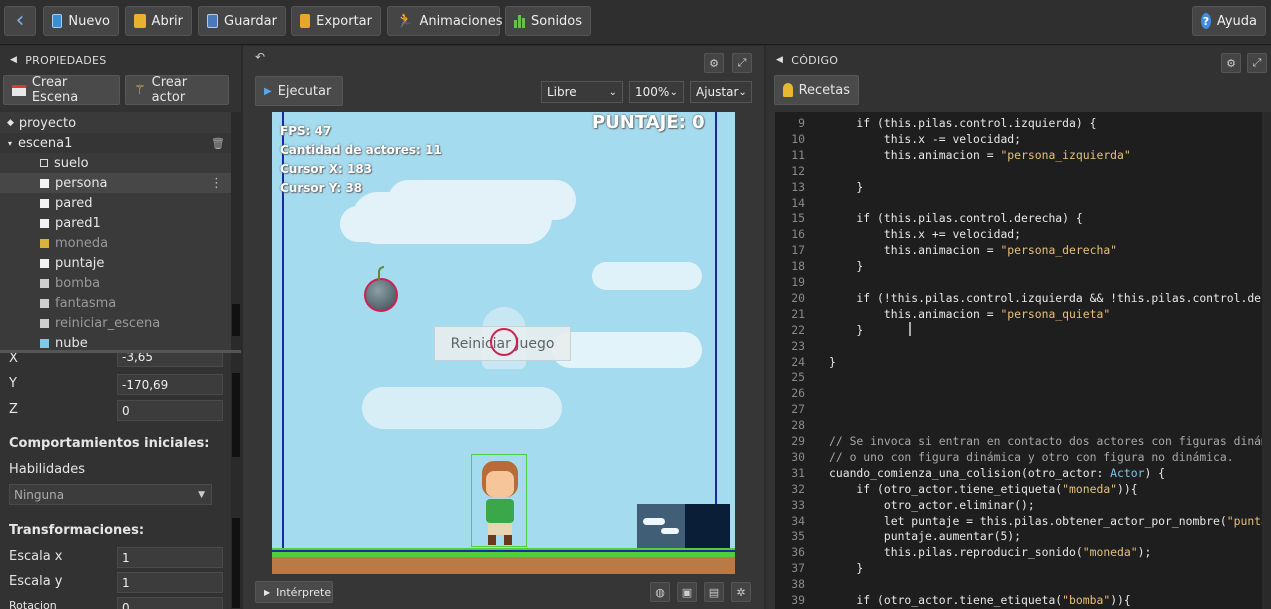 Image resolution: width=1271 pixels, height=609 pixels. I want to click on play-icon: ▶, so click(268, 91).